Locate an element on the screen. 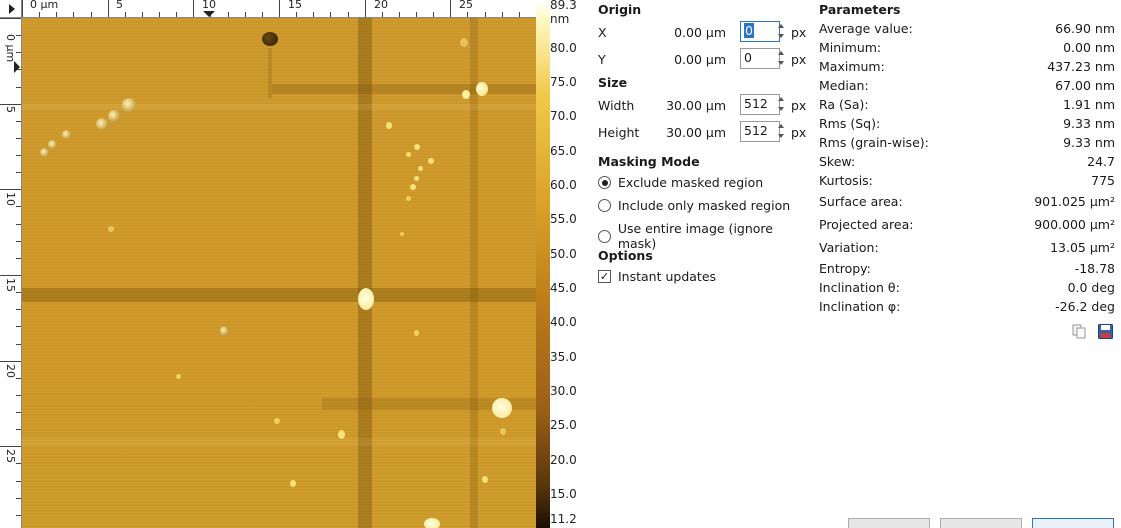 The height and width of the screenshot is (528, 1121). instant-updates-checkbox: ✓ Instant updates is located at coordinates (657, 276).